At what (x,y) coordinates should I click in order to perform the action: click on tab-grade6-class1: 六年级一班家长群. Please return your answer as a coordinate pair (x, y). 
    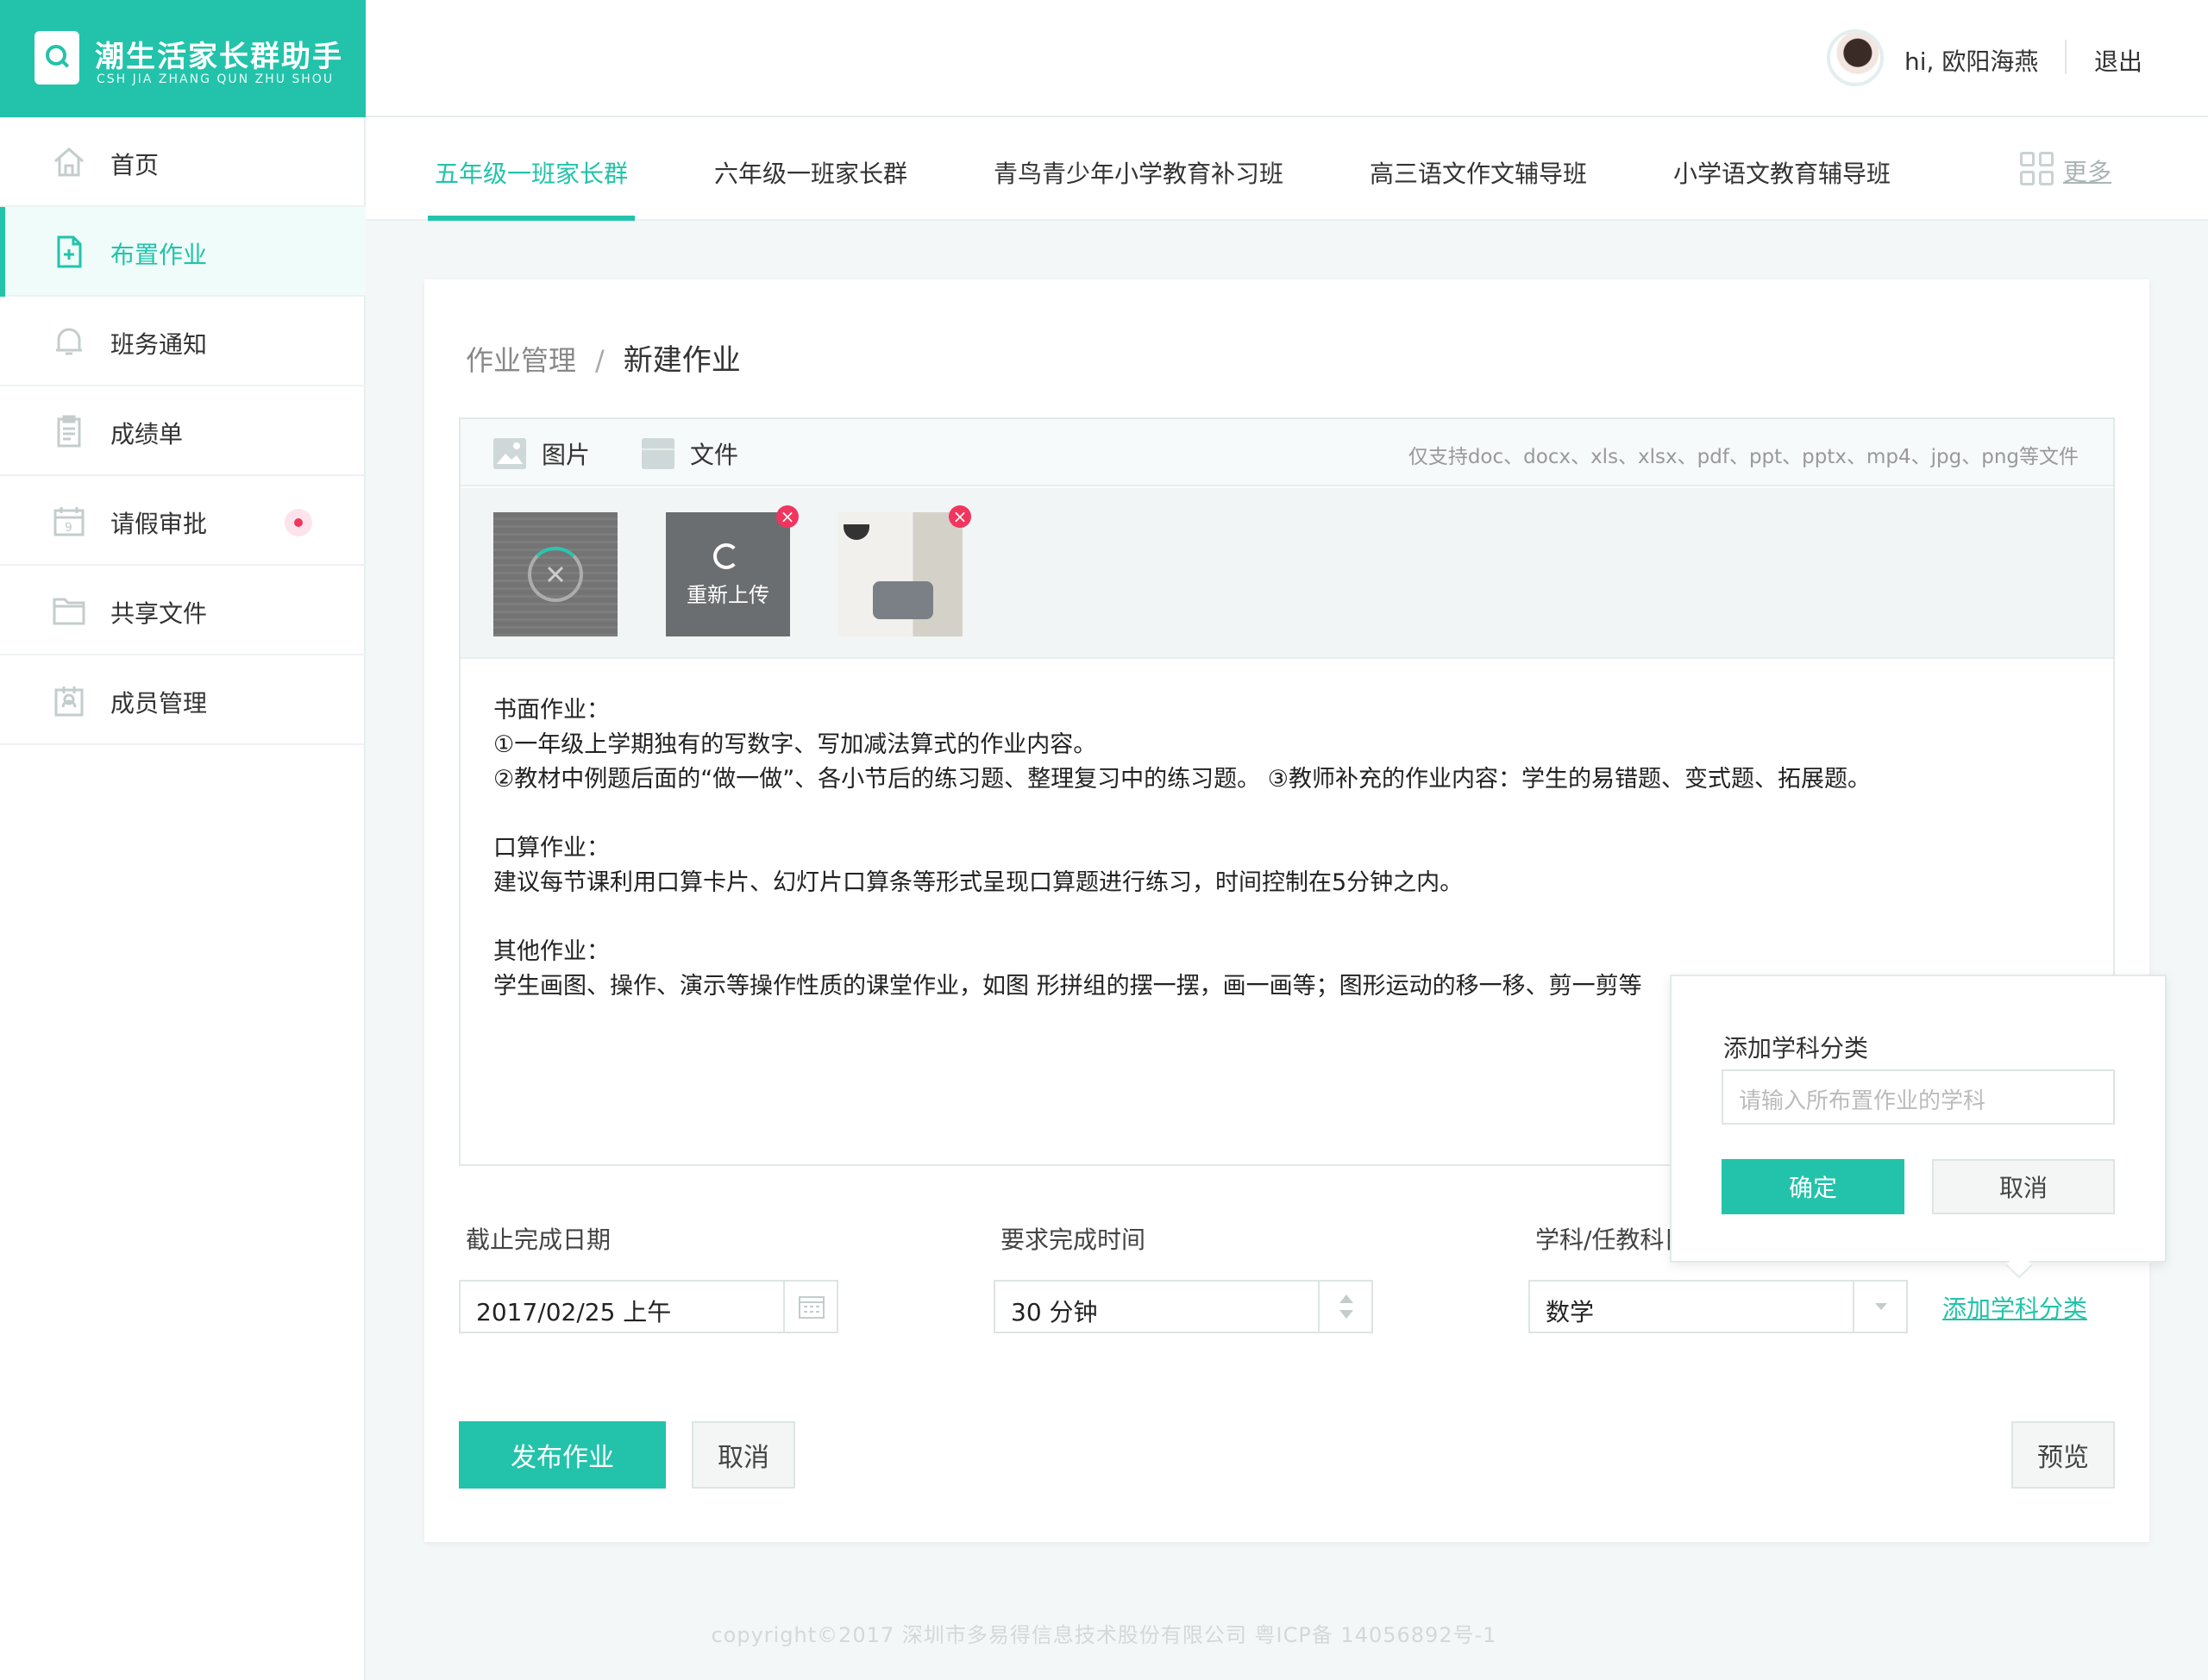
    Looking at the image, I should click on (810, 173).